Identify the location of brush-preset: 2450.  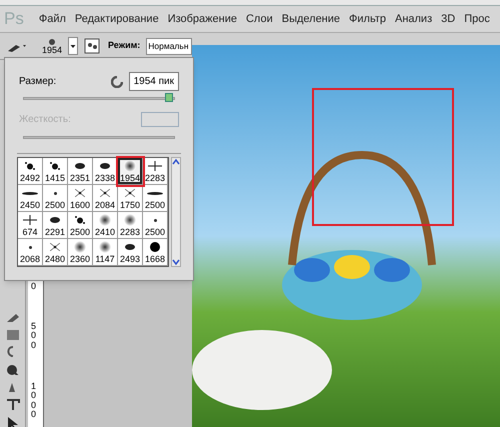
(30, 198).